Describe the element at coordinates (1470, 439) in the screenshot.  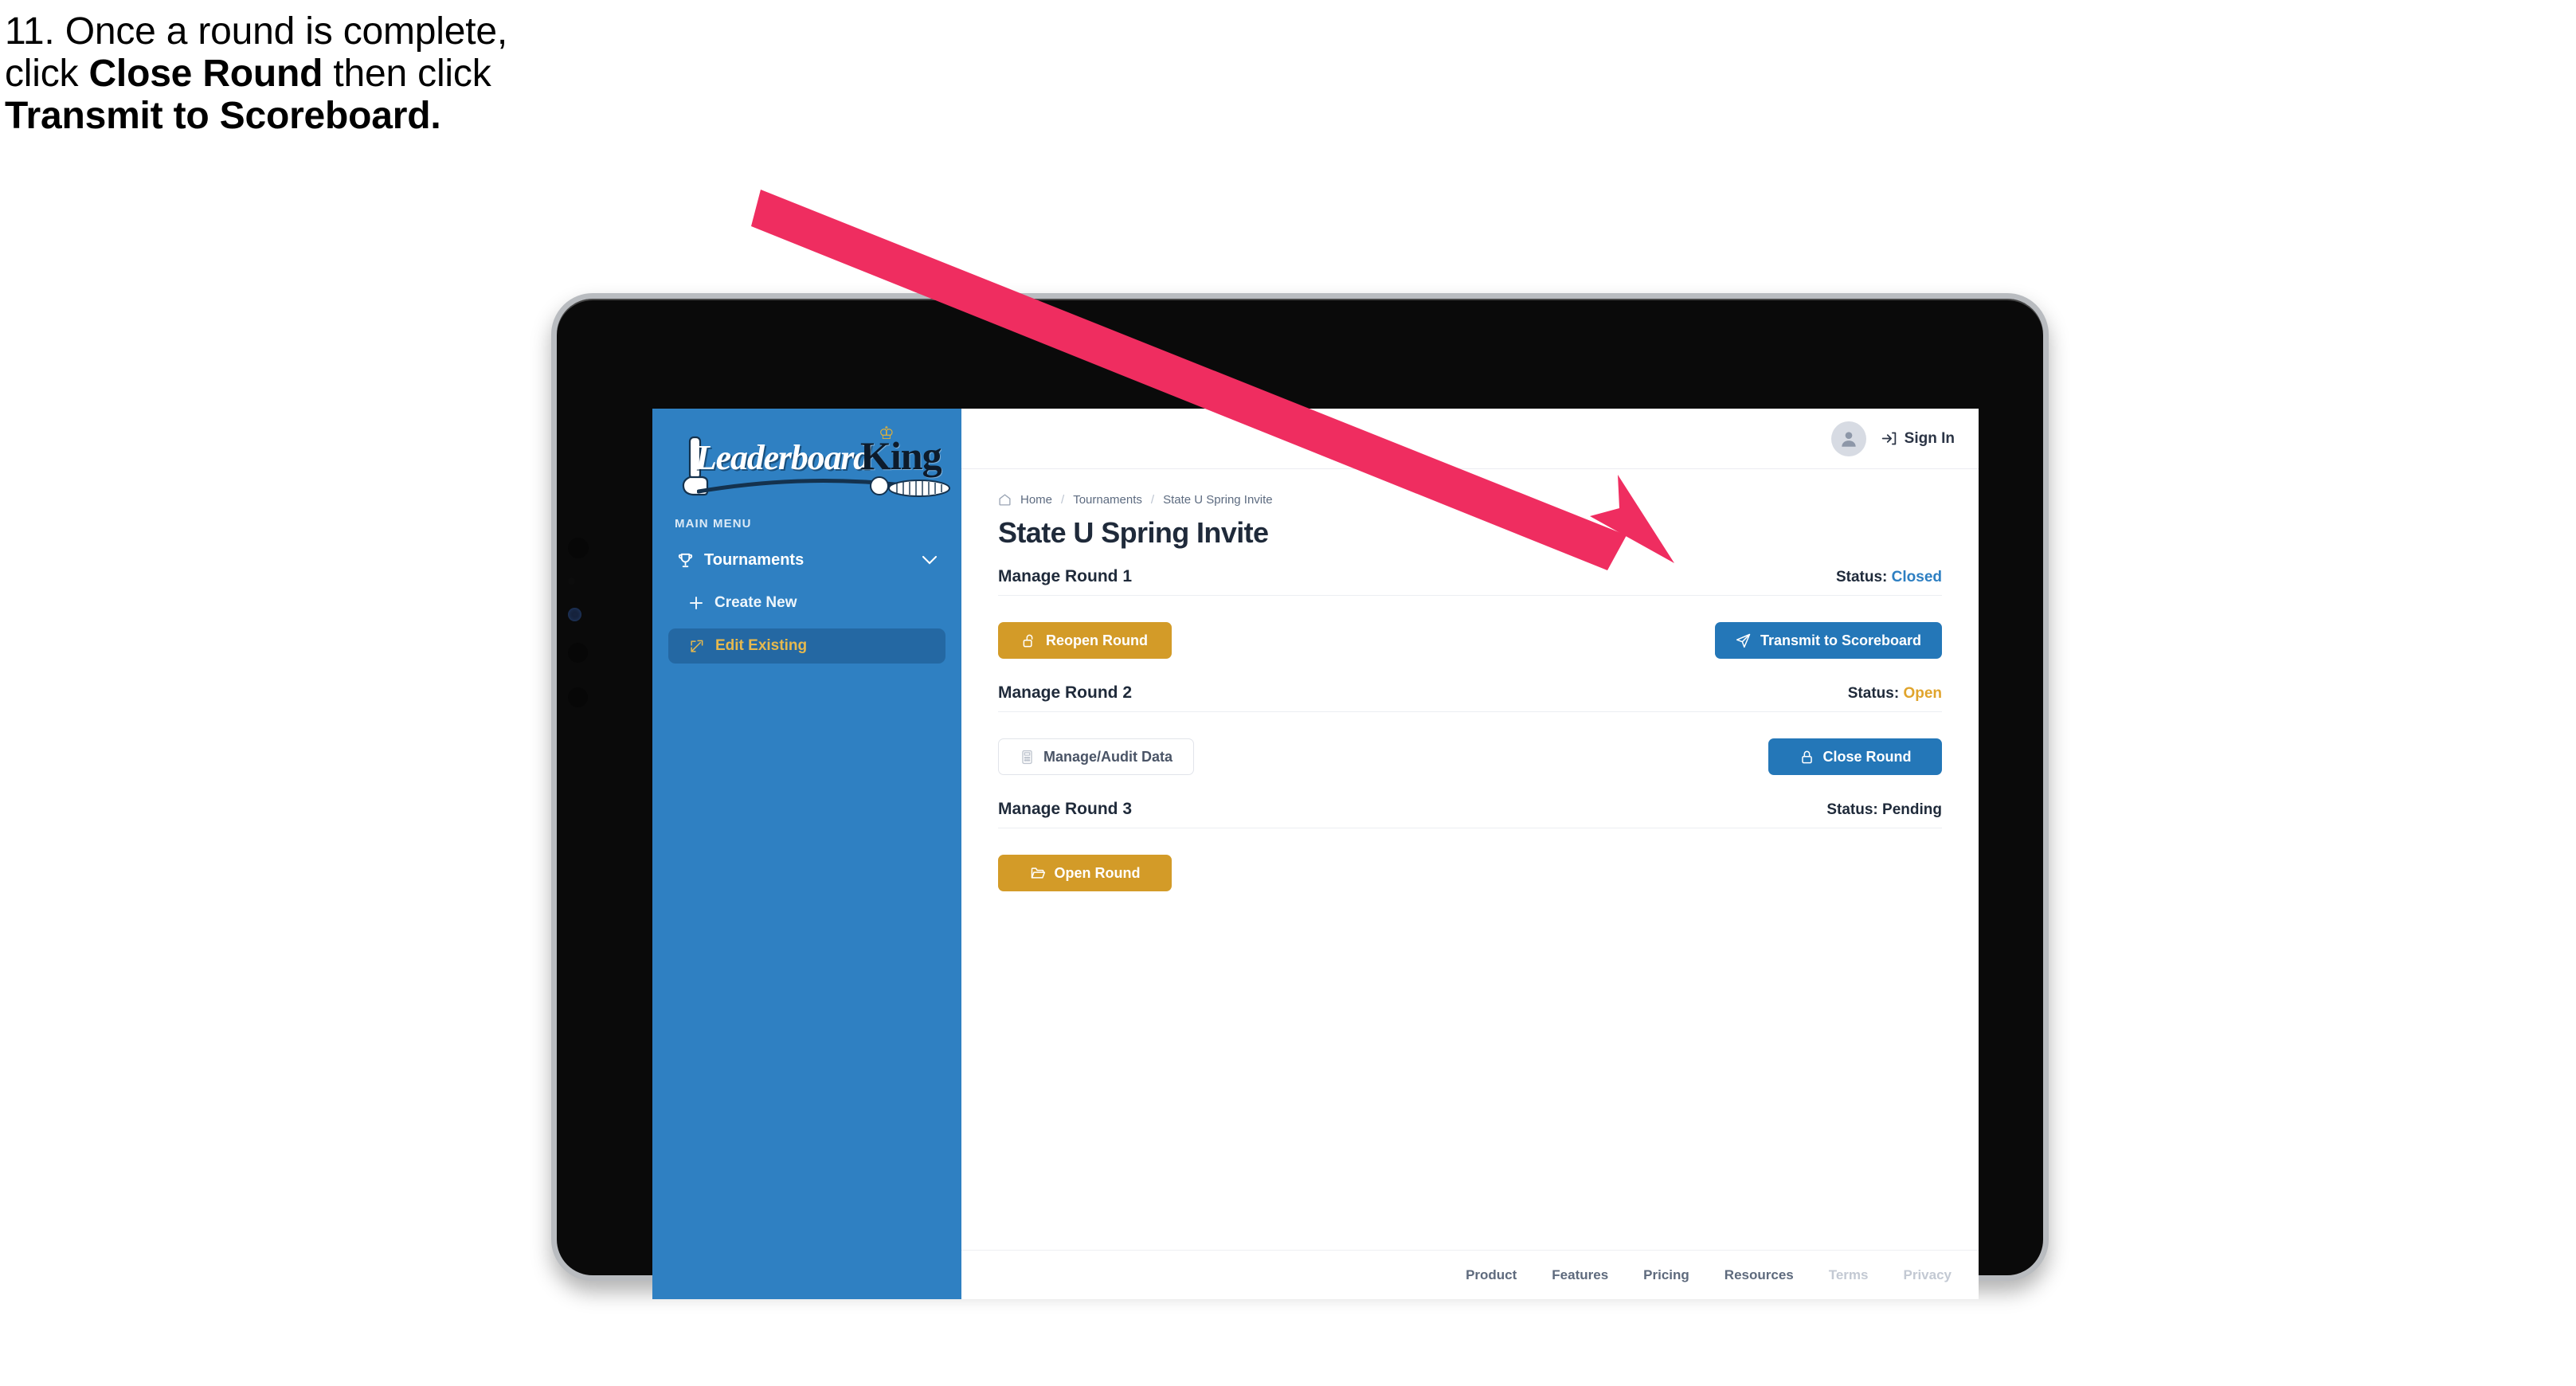
I see `top-bar: Sign In` at that location.